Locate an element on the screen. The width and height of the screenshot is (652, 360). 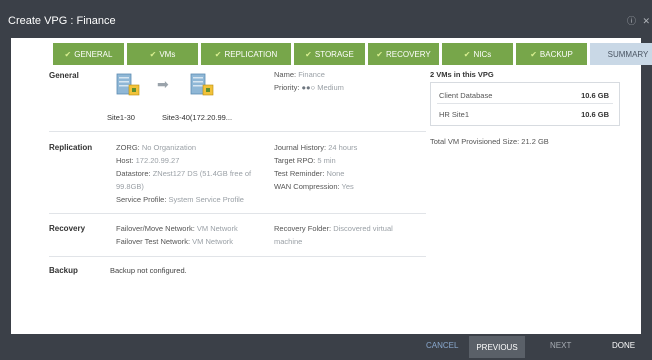
vm-divider is located at coordinates (525, 103).